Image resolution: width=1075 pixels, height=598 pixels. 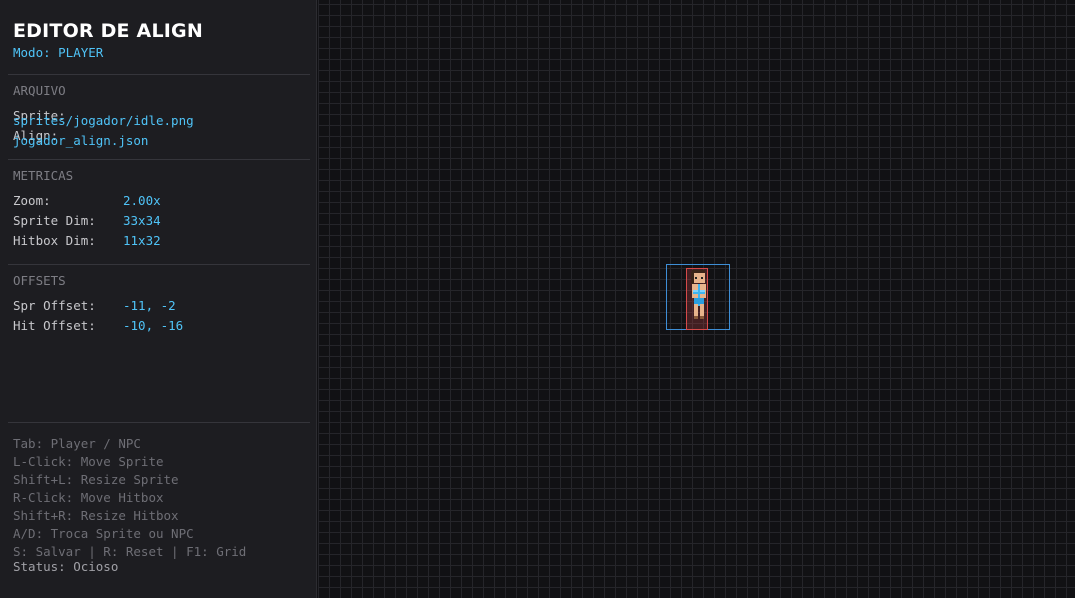 What do you see at coordinates (88, 497) in the screenshot?
I see `help-line-rclick: R-Click: Move Hitbox` at bounding box center [88, 497].